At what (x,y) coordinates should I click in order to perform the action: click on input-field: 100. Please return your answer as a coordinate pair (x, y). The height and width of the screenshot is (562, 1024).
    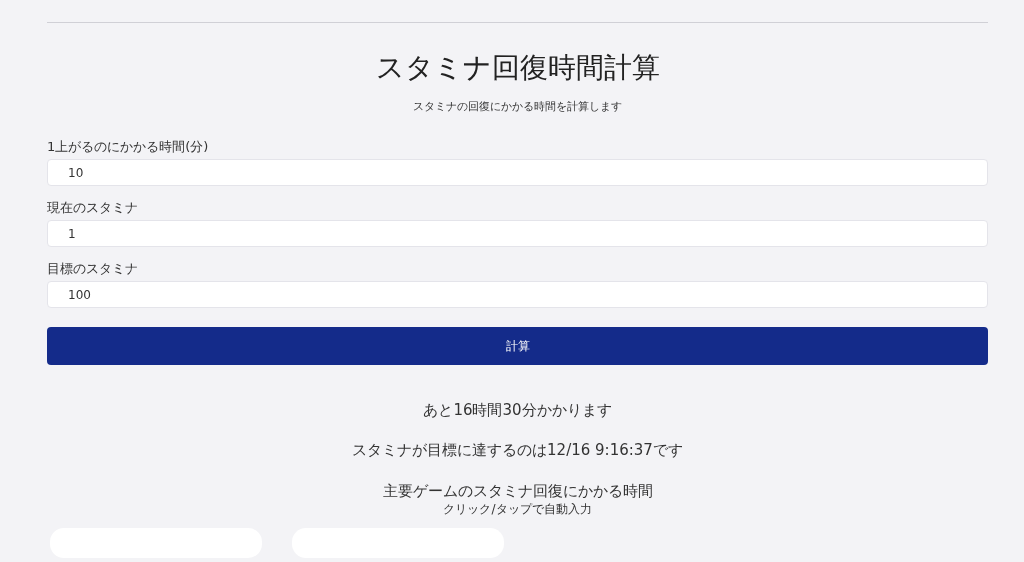
    Looking at the image, I should click on (517, 294).